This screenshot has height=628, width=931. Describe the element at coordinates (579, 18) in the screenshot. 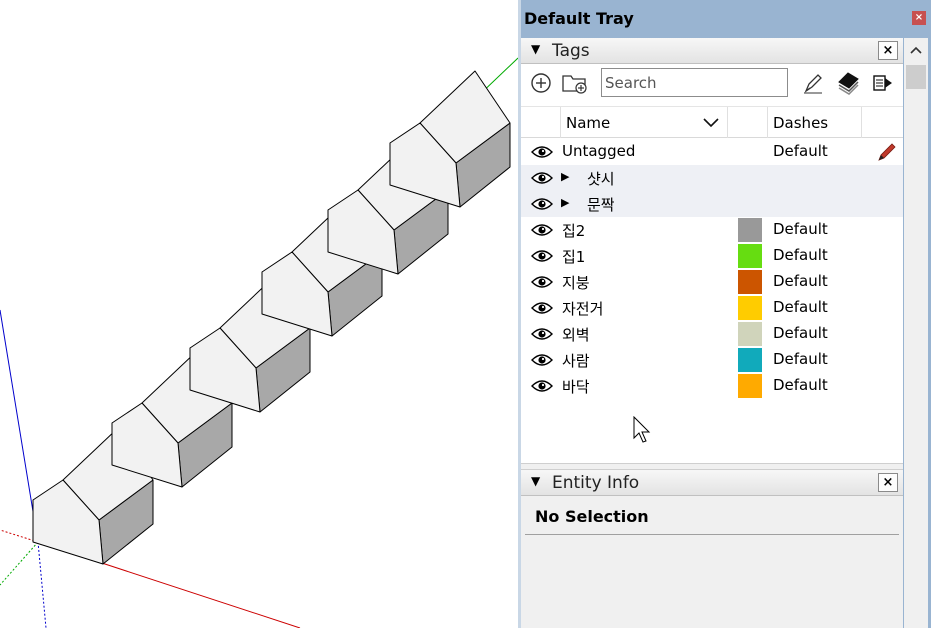

I see `tray-title: Default Tray` at that location.